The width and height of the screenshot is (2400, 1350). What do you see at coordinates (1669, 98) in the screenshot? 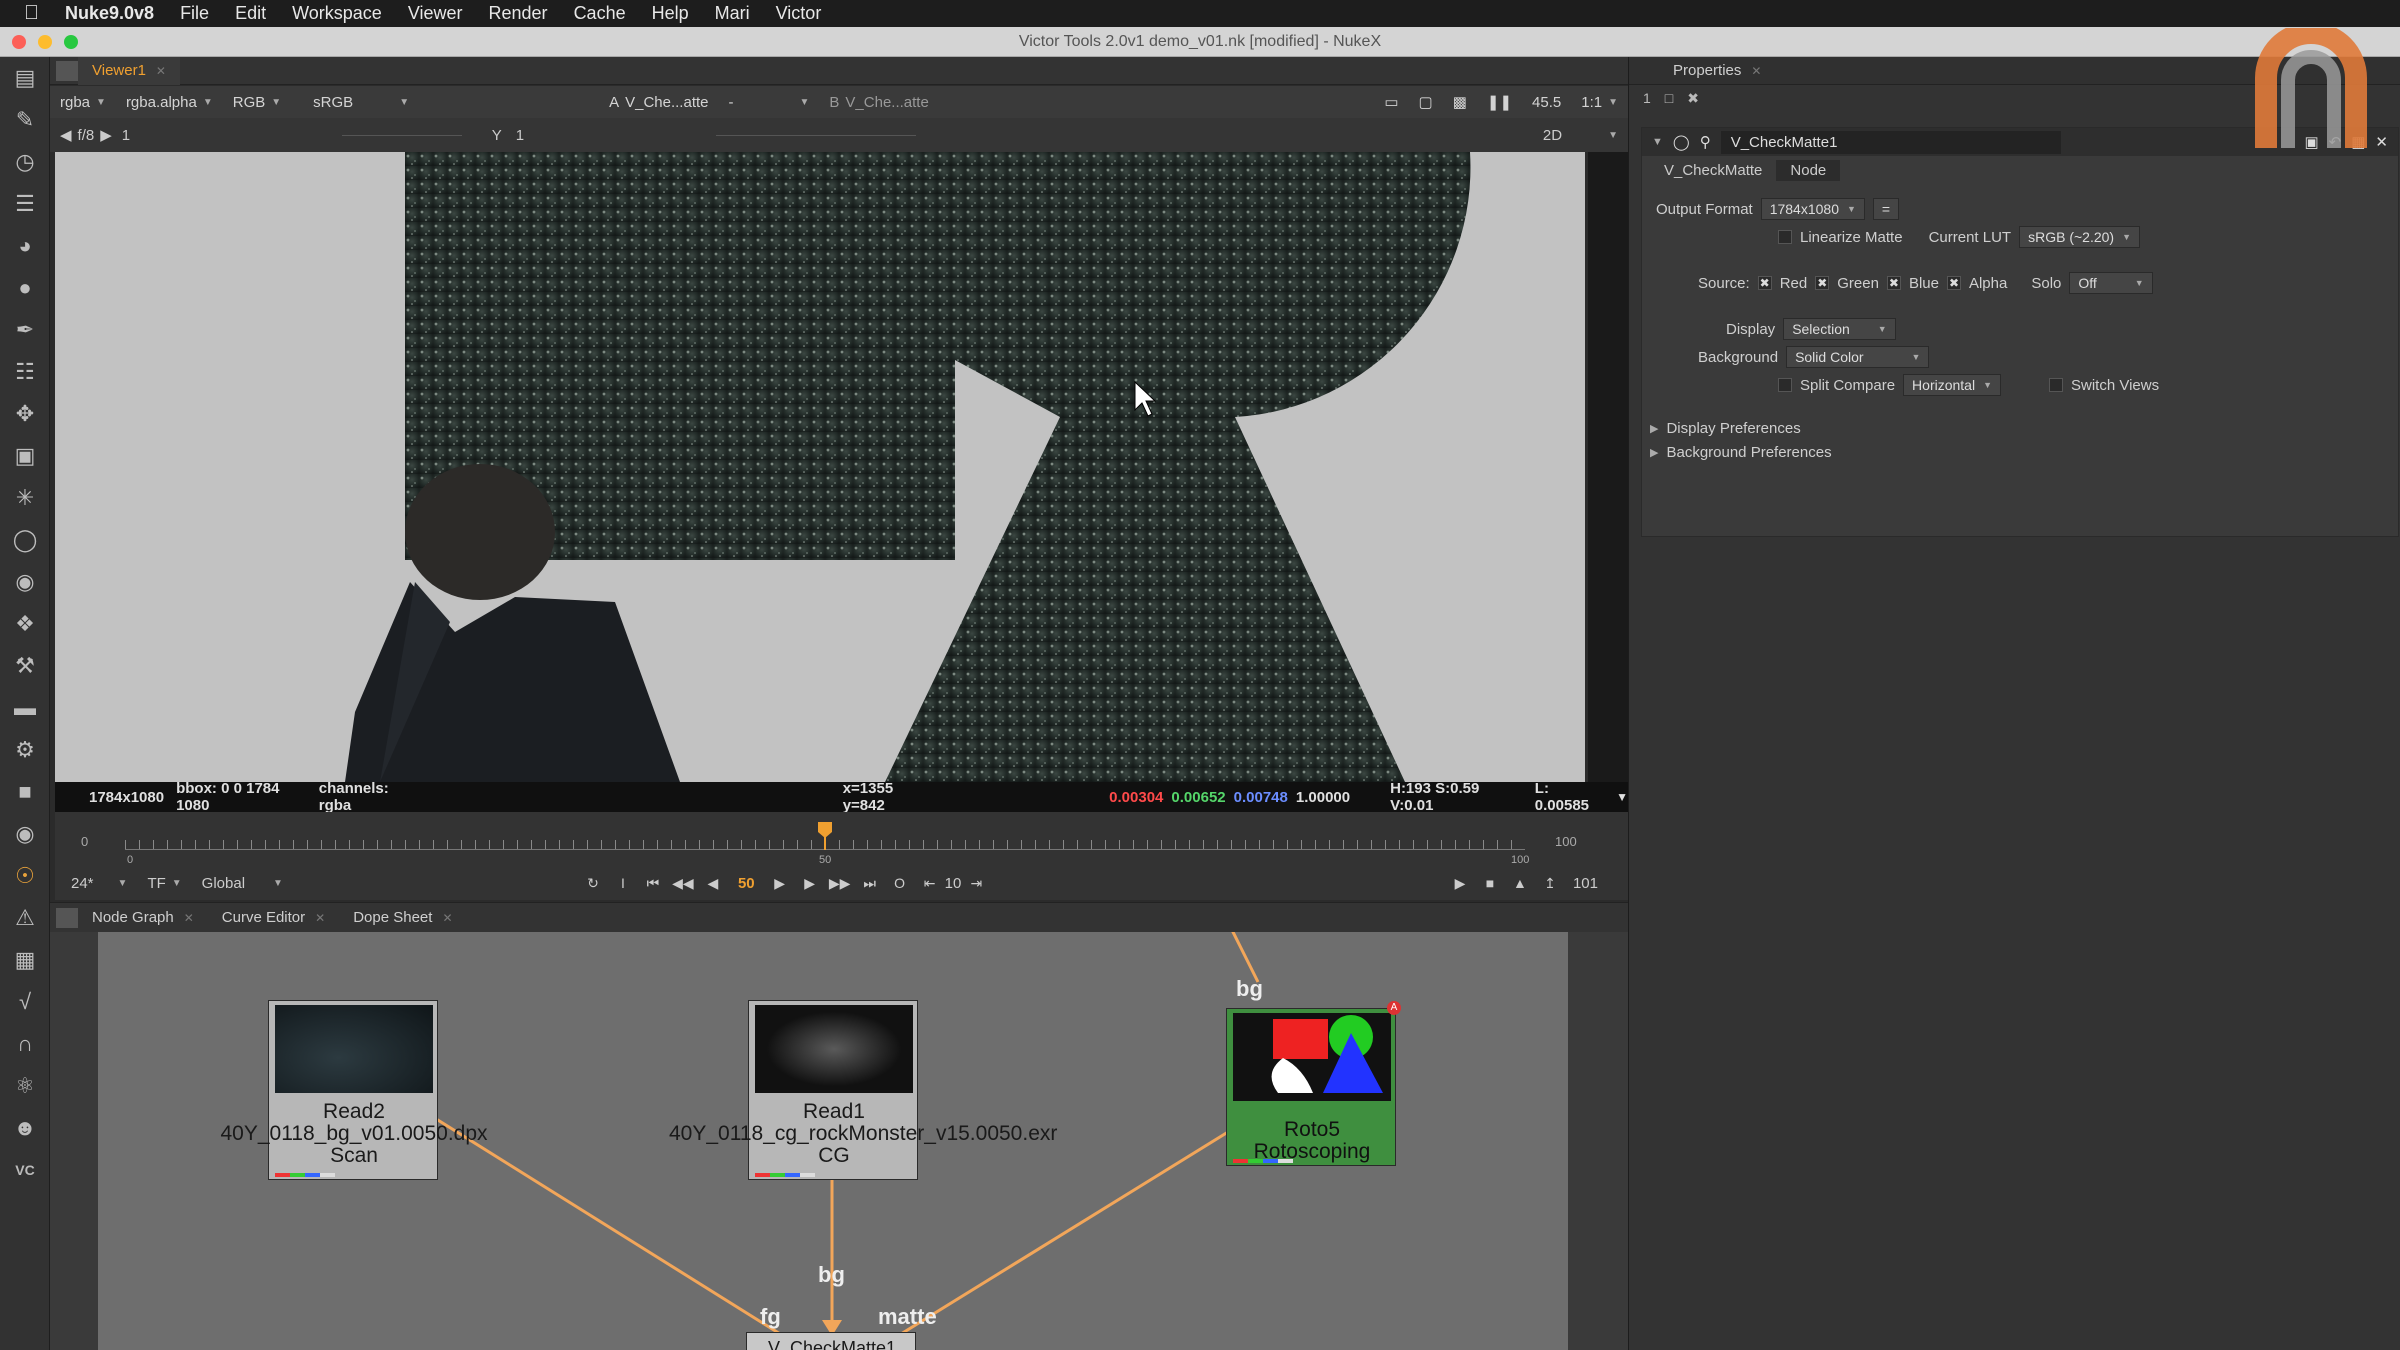
I see `lock-icon: □` at bounding box center [1669, 98].